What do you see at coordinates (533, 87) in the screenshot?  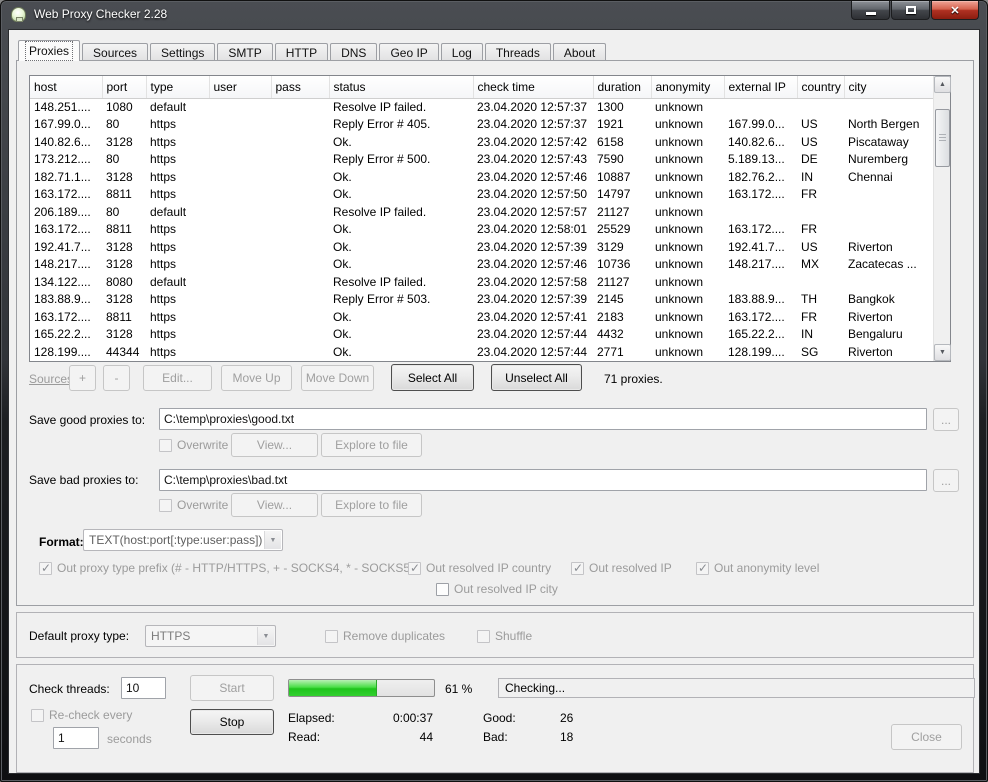 I see `column-header: check time` at bounding box center [533, 87].